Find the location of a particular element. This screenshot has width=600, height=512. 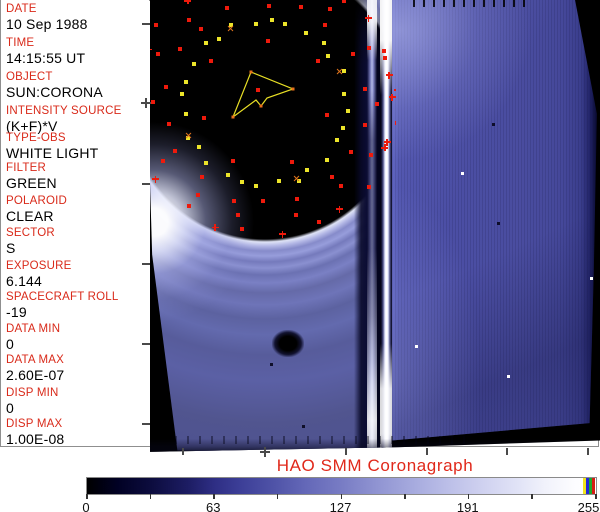

sidebar-field-label: DATE is located at coordinates (21, 9).